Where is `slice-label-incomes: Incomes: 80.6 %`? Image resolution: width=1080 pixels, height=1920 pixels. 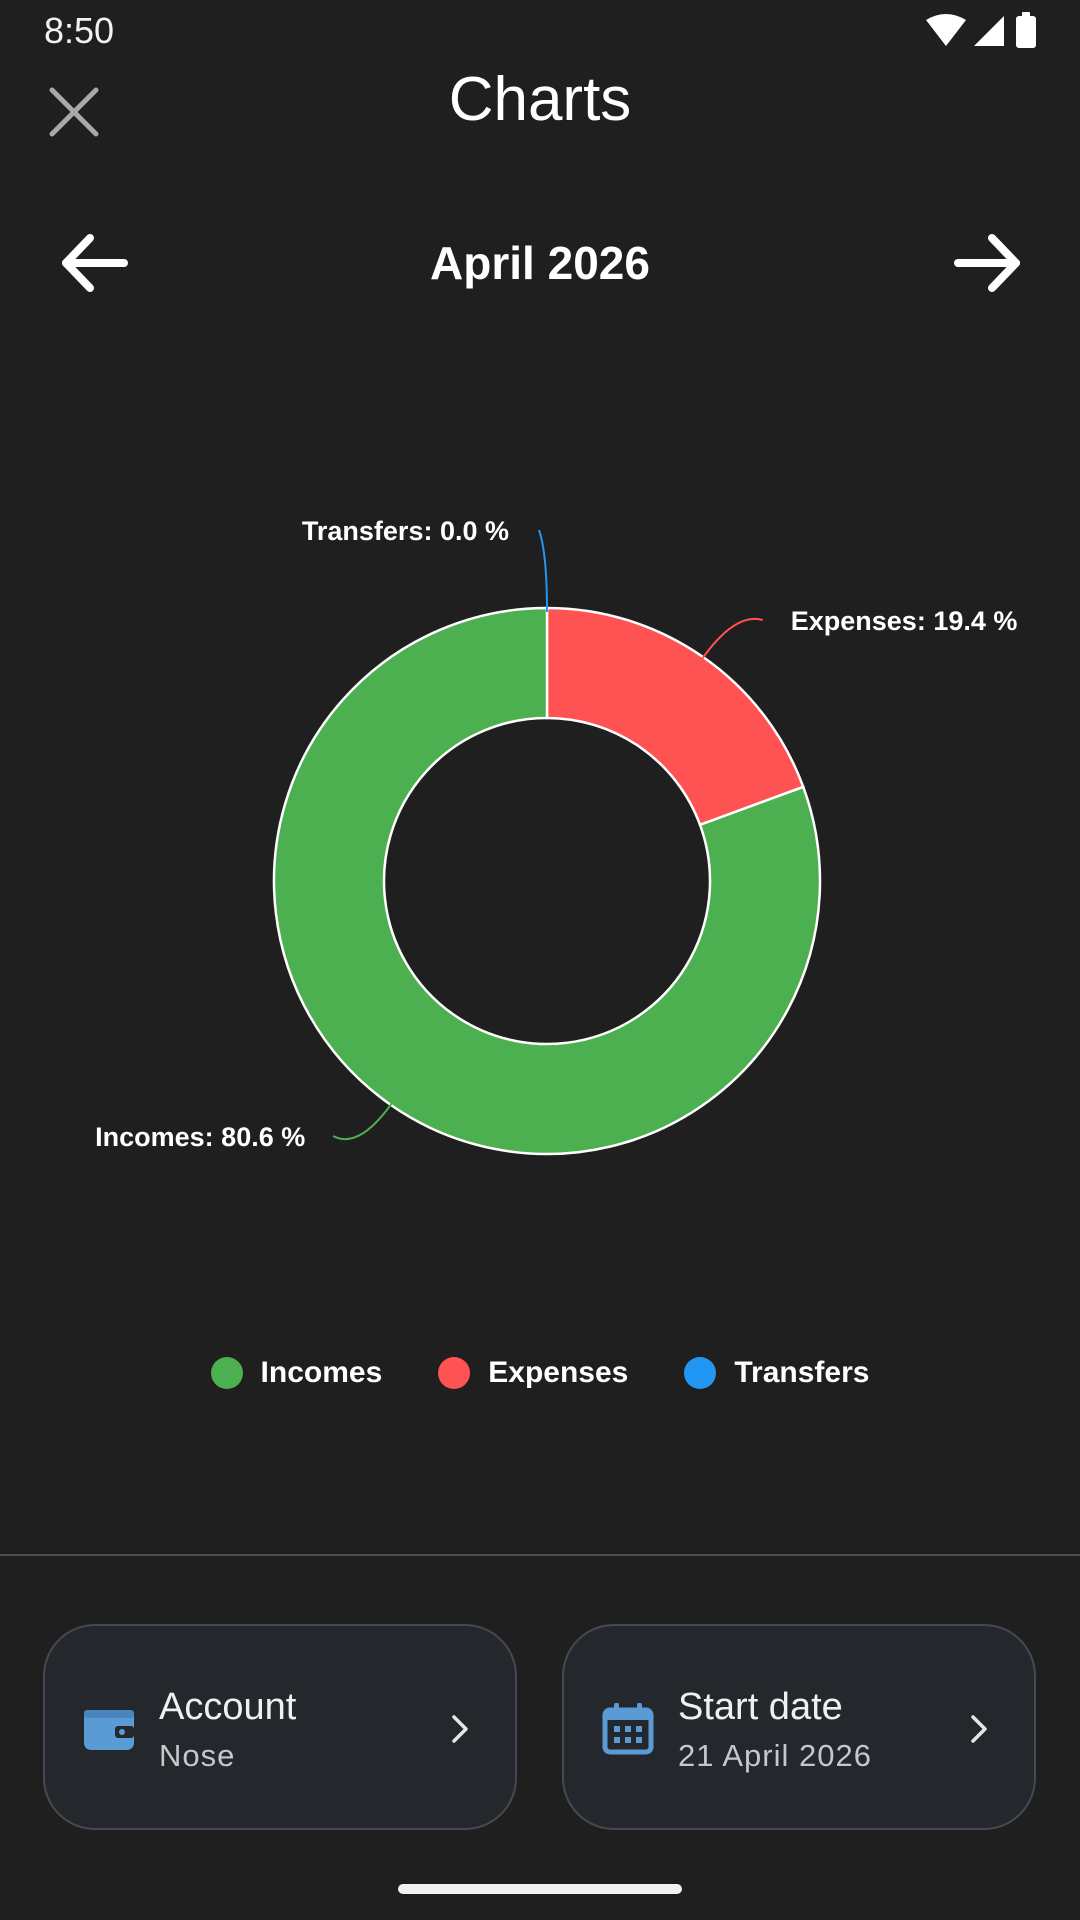 slice-label-incomes: Incomes: 80.6 % is located at coordinates (200, 1137).